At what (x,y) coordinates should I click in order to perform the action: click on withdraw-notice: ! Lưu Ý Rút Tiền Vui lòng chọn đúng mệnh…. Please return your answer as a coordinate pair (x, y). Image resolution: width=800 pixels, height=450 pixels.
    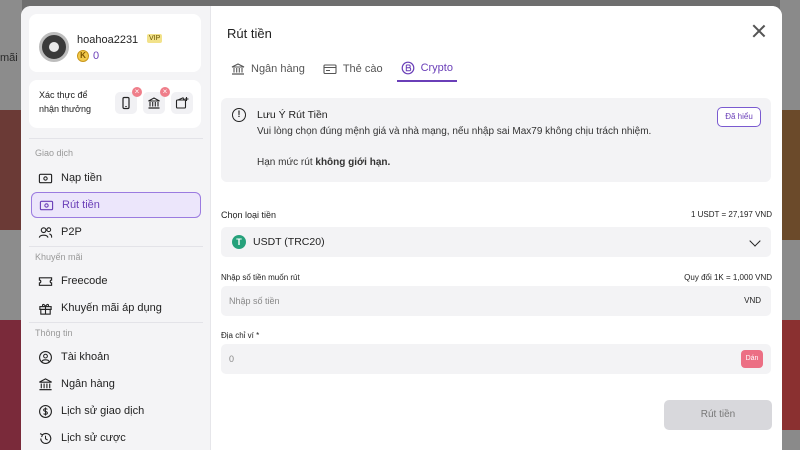
    Looking at the image, I should click on (496, 140).